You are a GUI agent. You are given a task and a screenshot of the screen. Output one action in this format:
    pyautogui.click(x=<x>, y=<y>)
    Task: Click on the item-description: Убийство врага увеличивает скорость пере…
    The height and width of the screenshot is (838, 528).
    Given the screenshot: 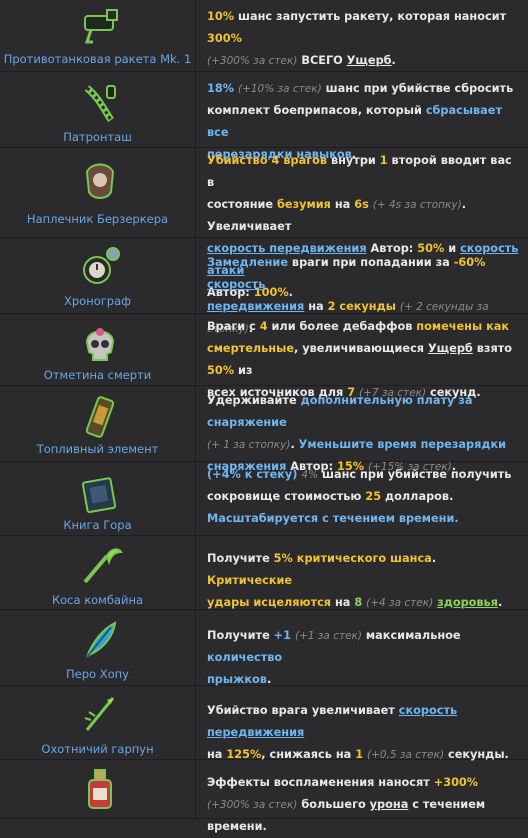 What is the action you would take?
    pyautogui.click(x=364, y=733)
    